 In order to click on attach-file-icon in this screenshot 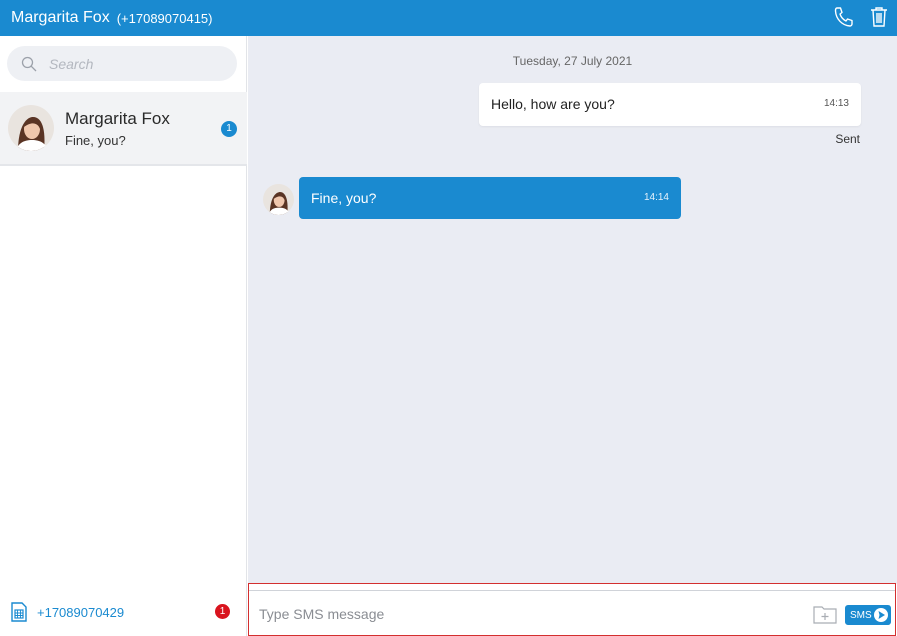, I will do `click(825, 614)`.